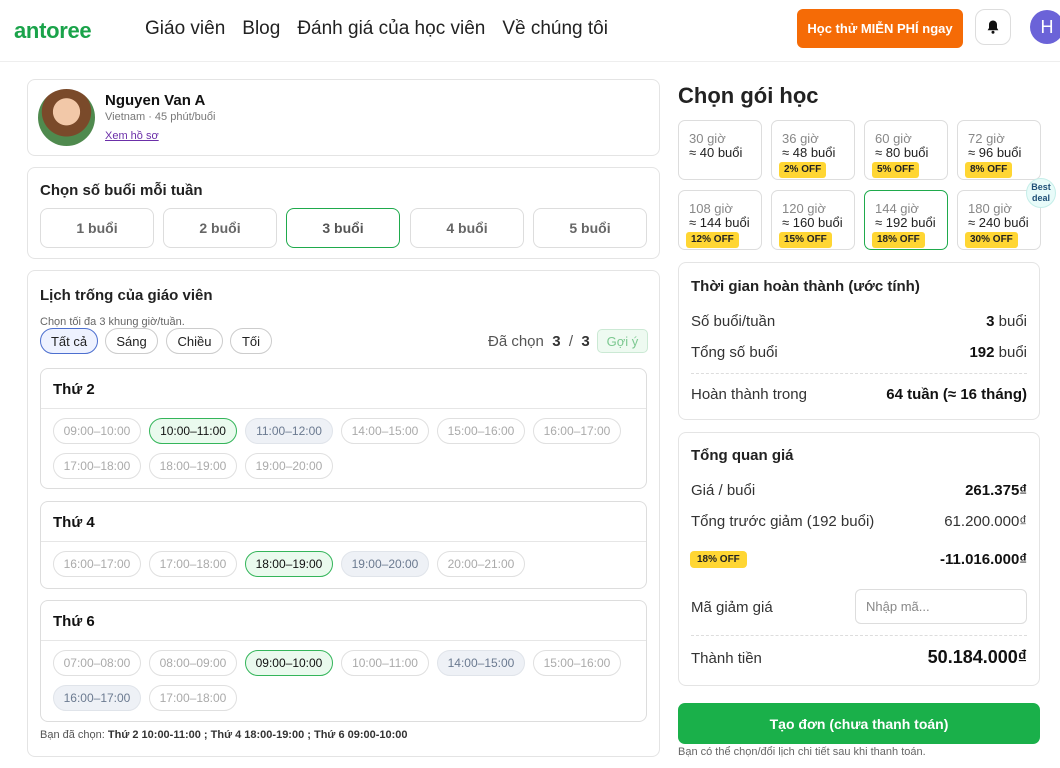  What do you see at coordinates (983, 559) in the screenshot?
I see `discount-amount: -11.016.000₫` at bounding box center [983, 559].